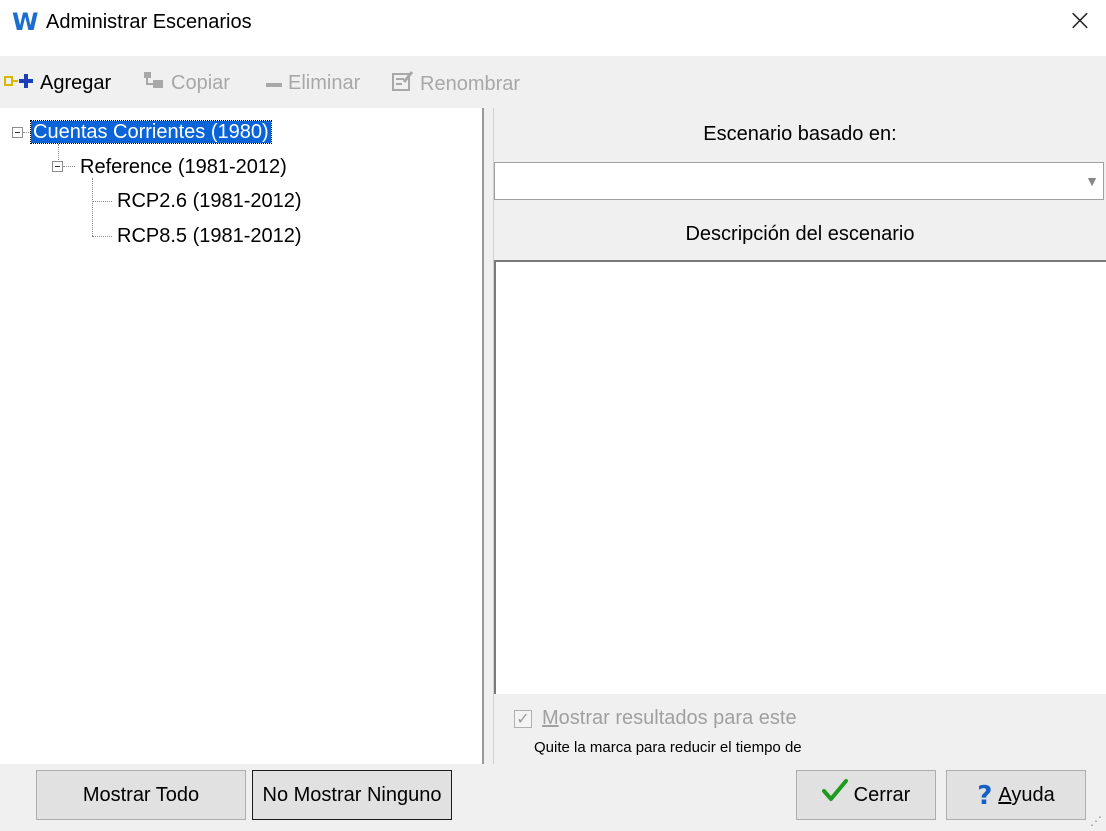  I want to click on rename-icon, so click(403, 84).